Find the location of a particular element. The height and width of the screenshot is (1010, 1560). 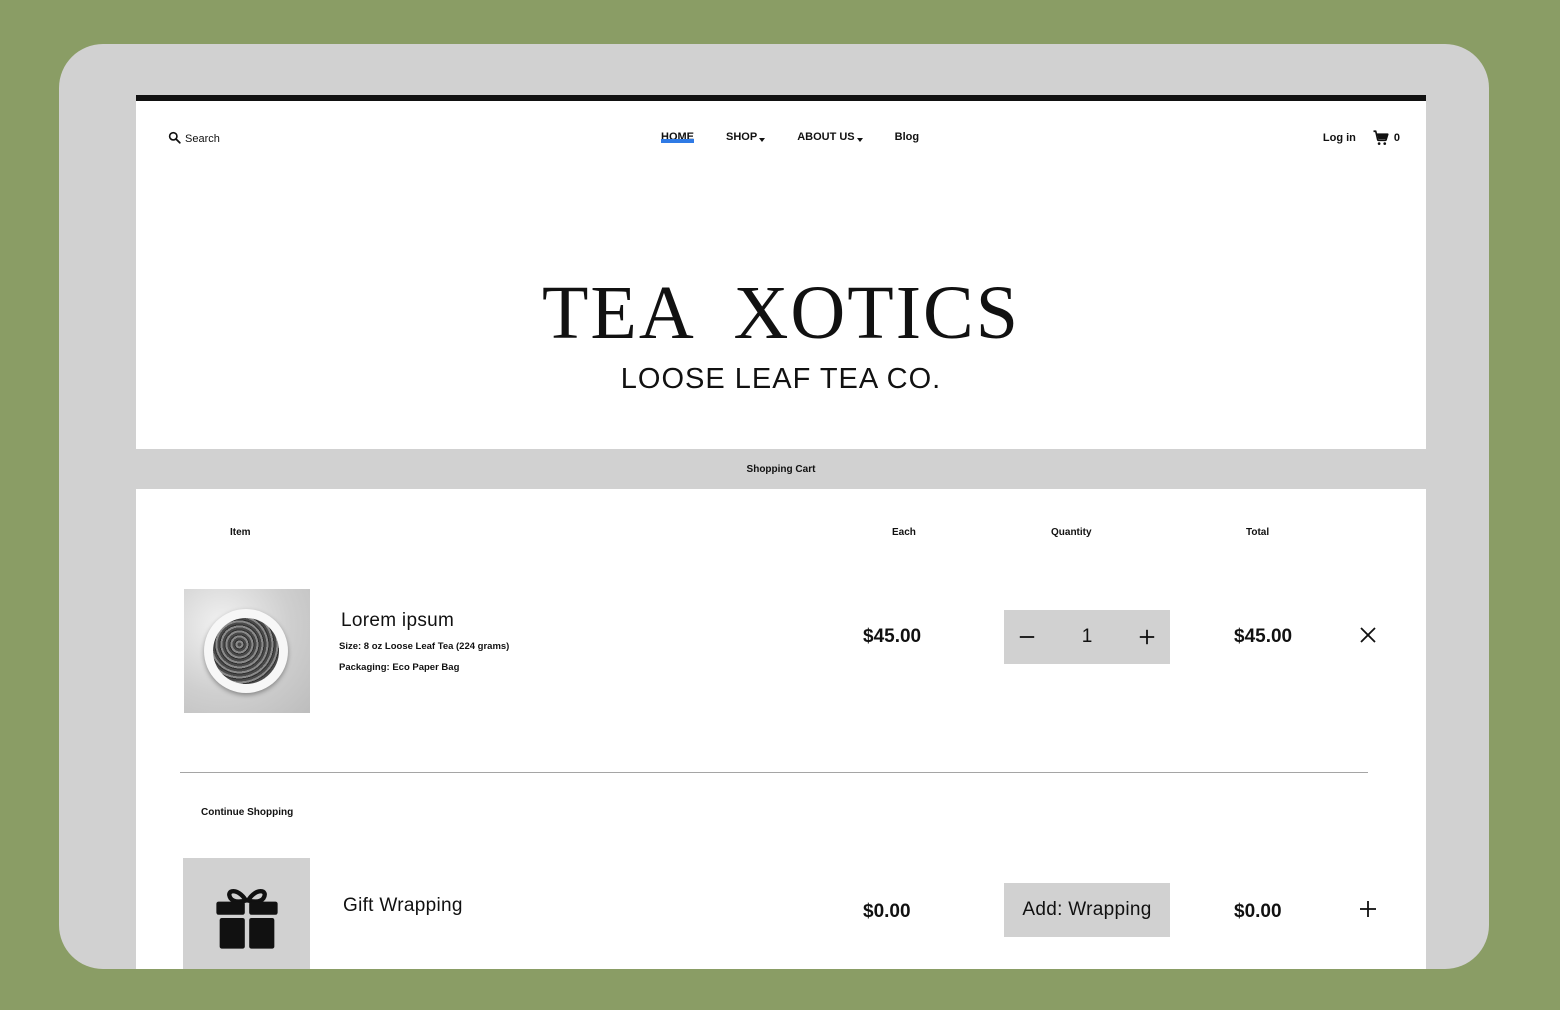

remove-item-button is located at coordinates (1368, 635).